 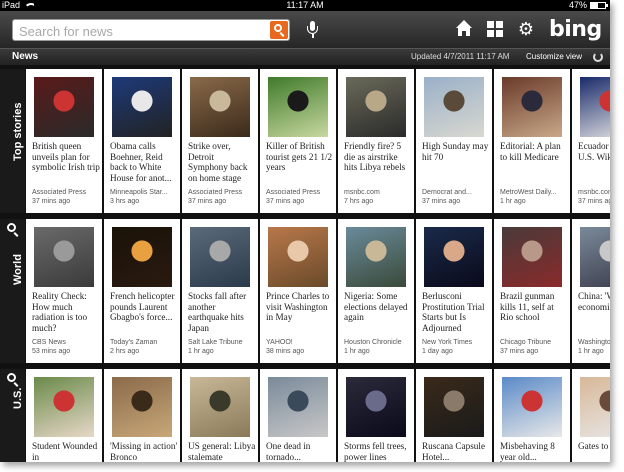 I want to click on search-button, so click(x=279, y=30).